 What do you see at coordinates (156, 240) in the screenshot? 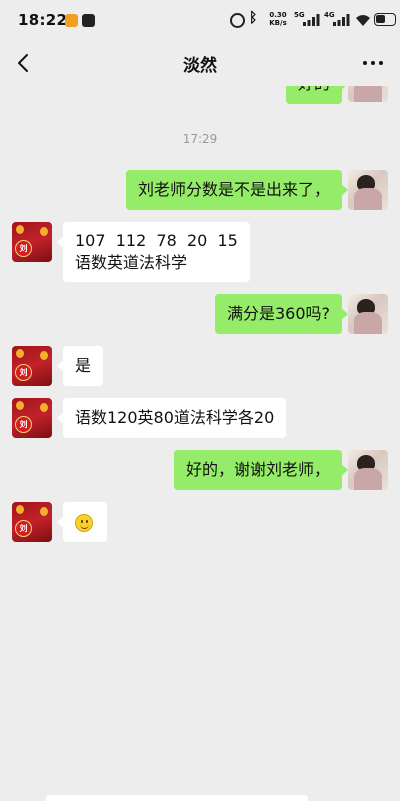
I see `message-text-line: 107 112 78 20 15` at bounding box center [156, 240].